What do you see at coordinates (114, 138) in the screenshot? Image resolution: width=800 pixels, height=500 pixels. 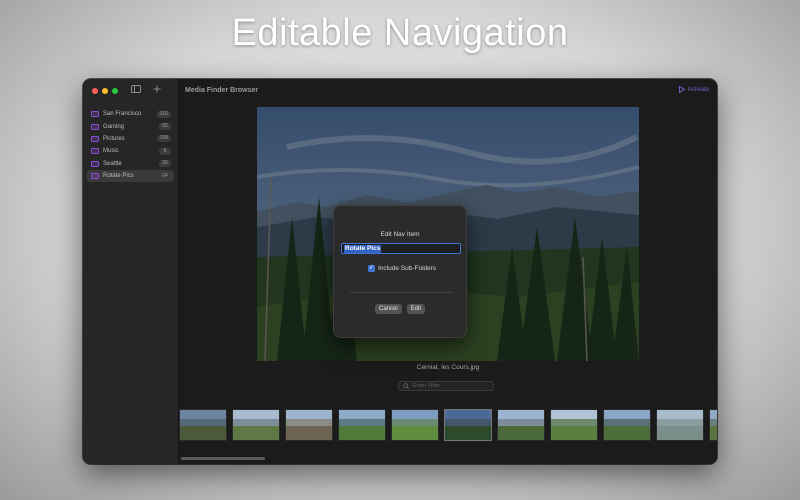 I see `sidebar-item-label: Pictures` at bounding box center [114, 138].